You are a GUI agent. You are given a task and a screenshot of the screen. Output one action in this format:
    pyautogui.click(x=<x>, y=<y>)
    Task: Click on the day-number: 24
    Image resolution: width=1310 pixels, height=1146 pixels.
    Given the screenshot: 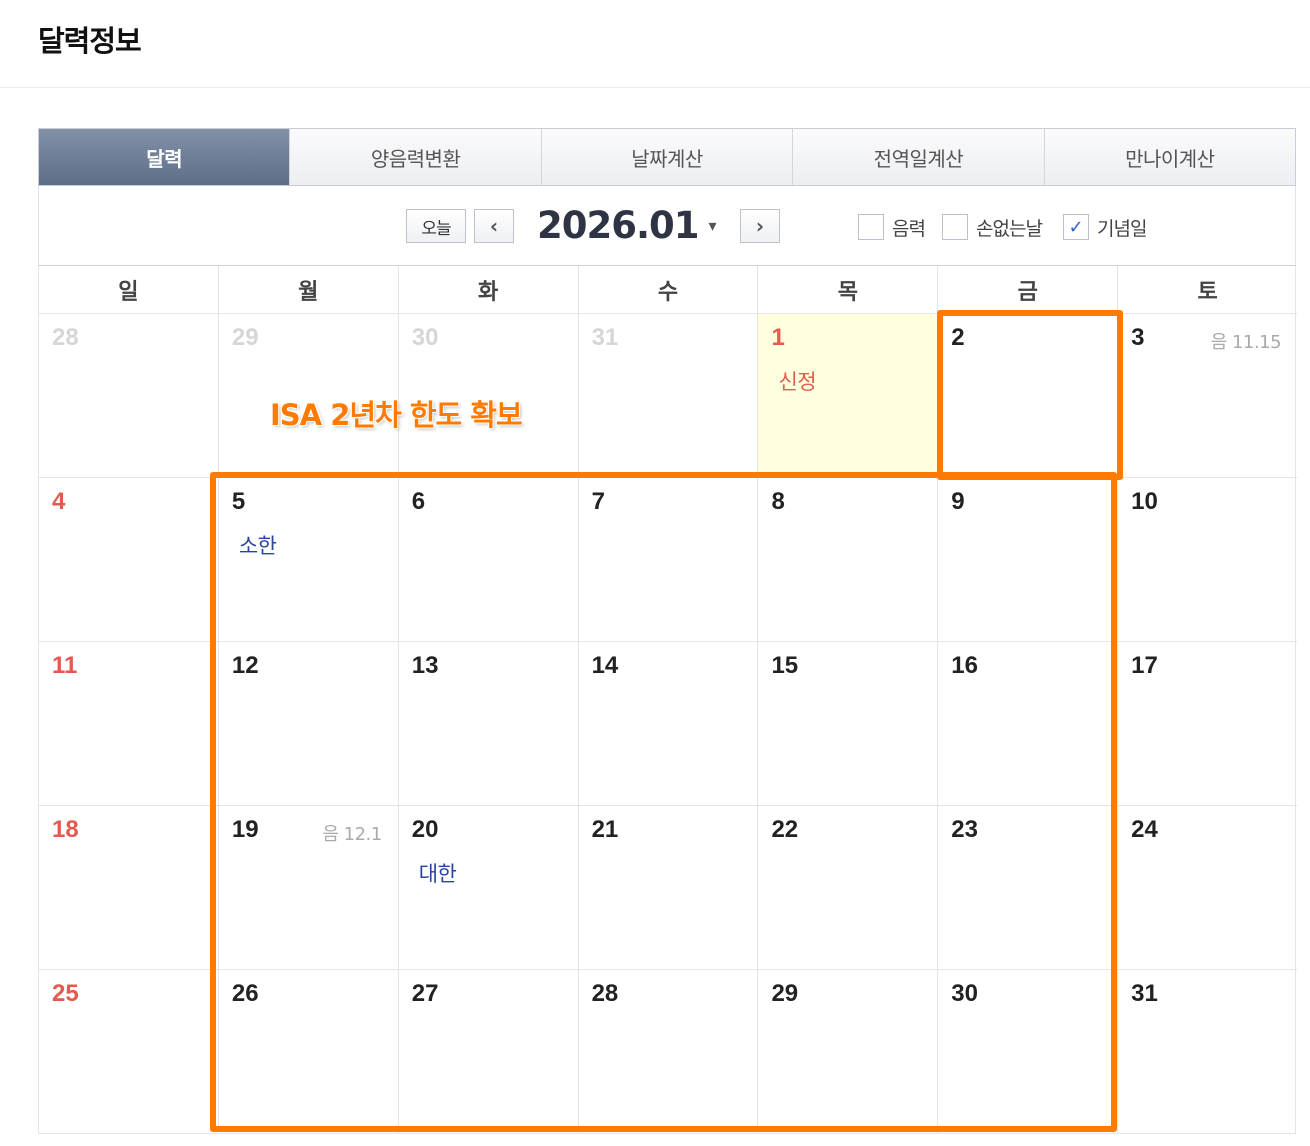 What is the action you would take?
    pyautogui.click(x=1144, y=829)
    